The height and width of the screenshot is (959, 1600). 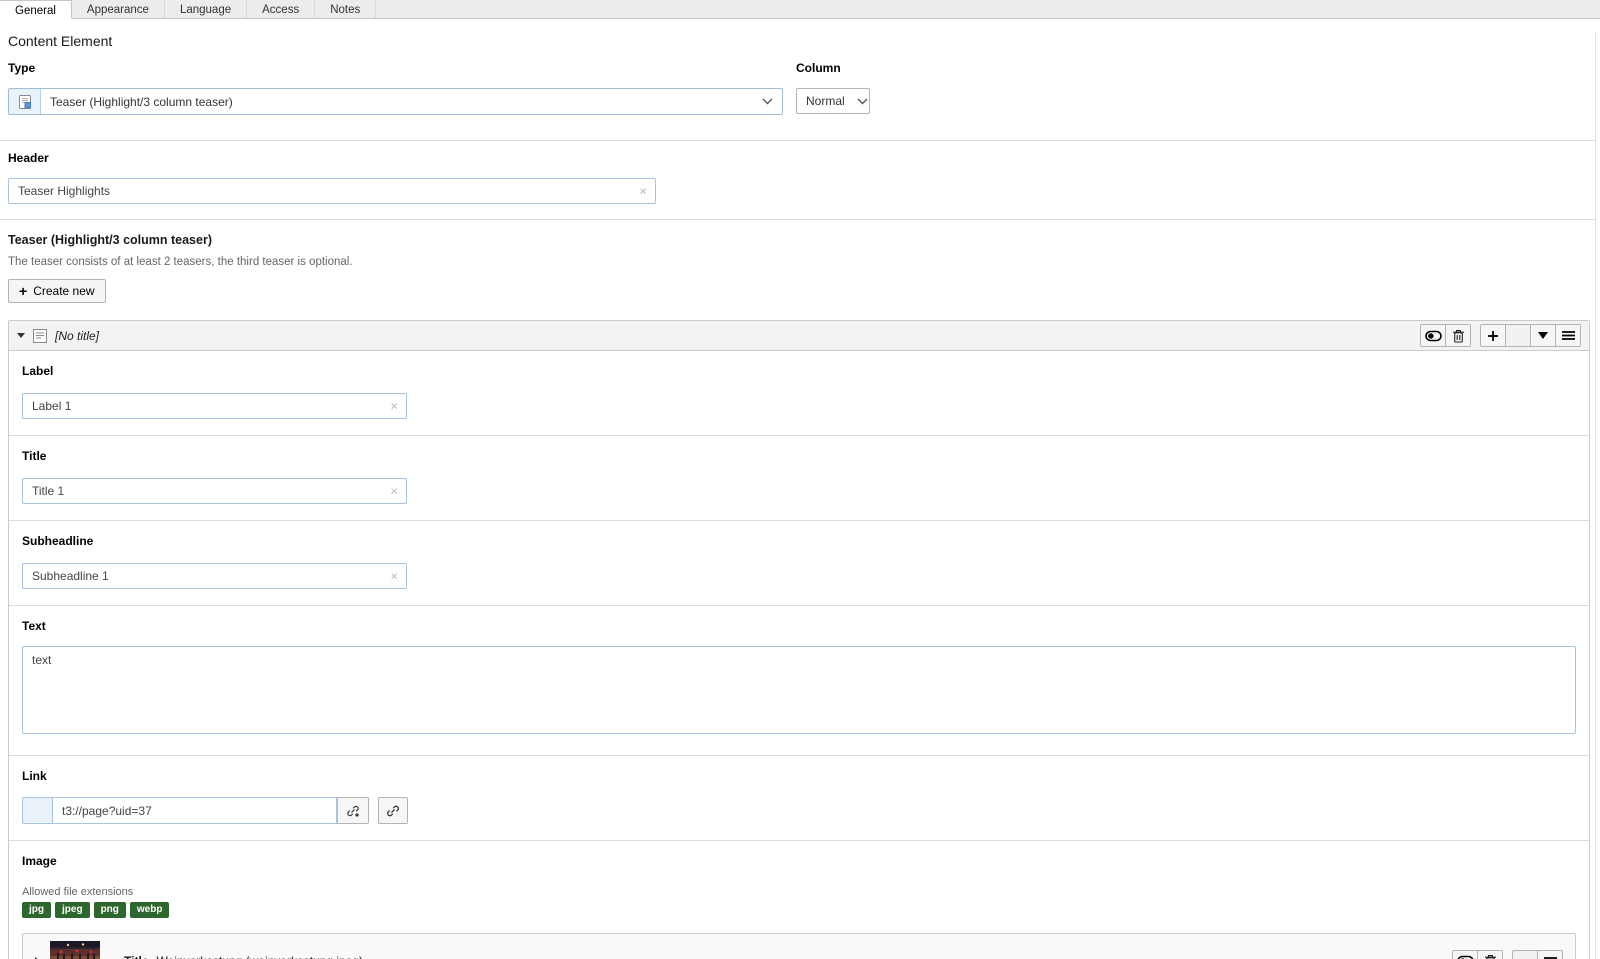 I want to click on link-input-group, so click(x=195, y=810).